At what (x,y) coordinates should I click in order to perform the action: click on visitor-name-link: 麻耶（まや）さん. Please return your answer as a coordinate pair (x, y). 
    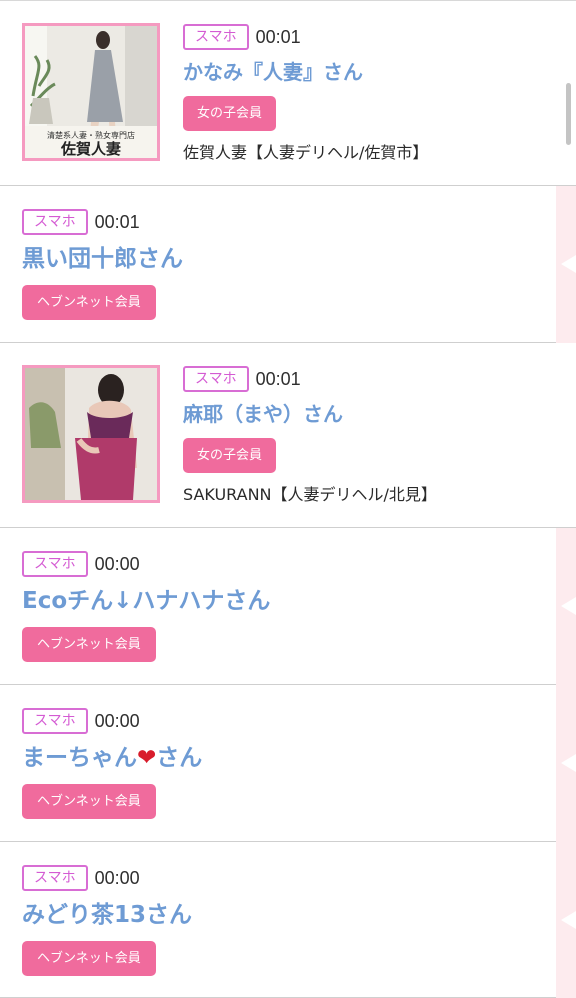
    Looking at the image, I should click on (310, 414).